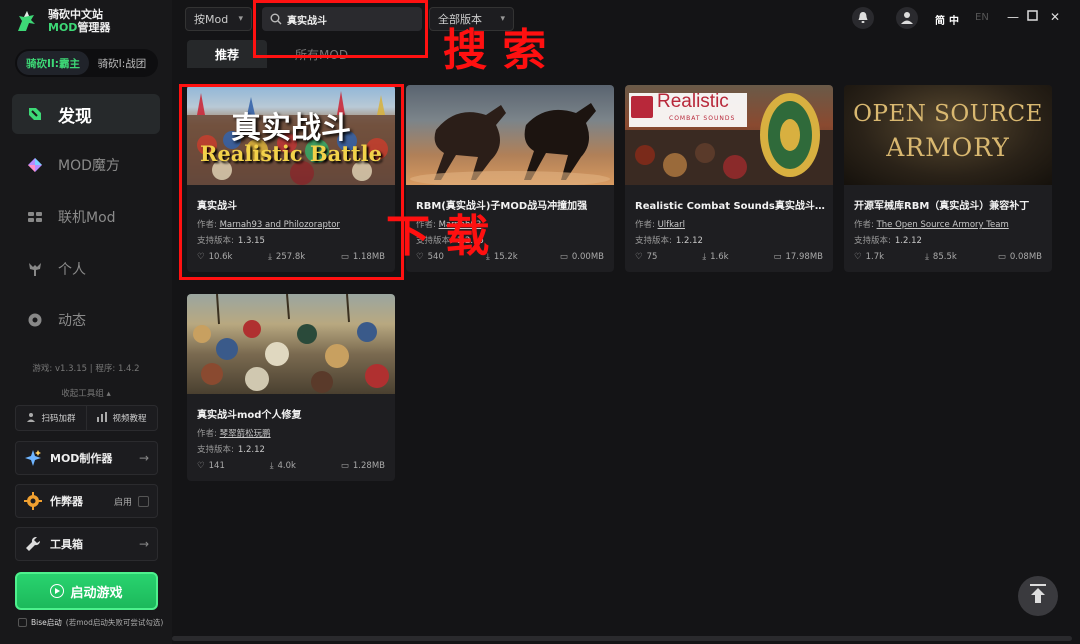  Describe the element at coordinates (495, 50) in the screenshot. I see `search-annotation: 搜 索` at that location.